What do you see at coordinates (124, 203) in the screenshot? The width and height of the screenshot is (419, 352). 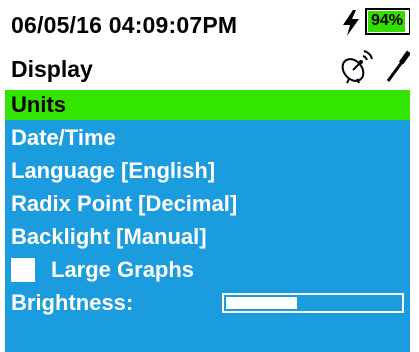 I see `menu-item-label: Radix Point [Decimal]` at bounding box center [124, 203].